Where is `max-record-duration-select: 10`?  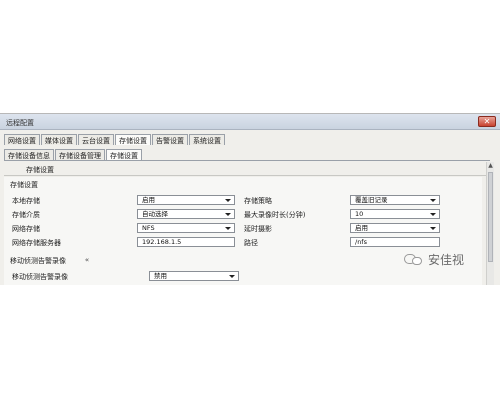 max-record-duration-select: 10 is located at coordinates (395, 214).